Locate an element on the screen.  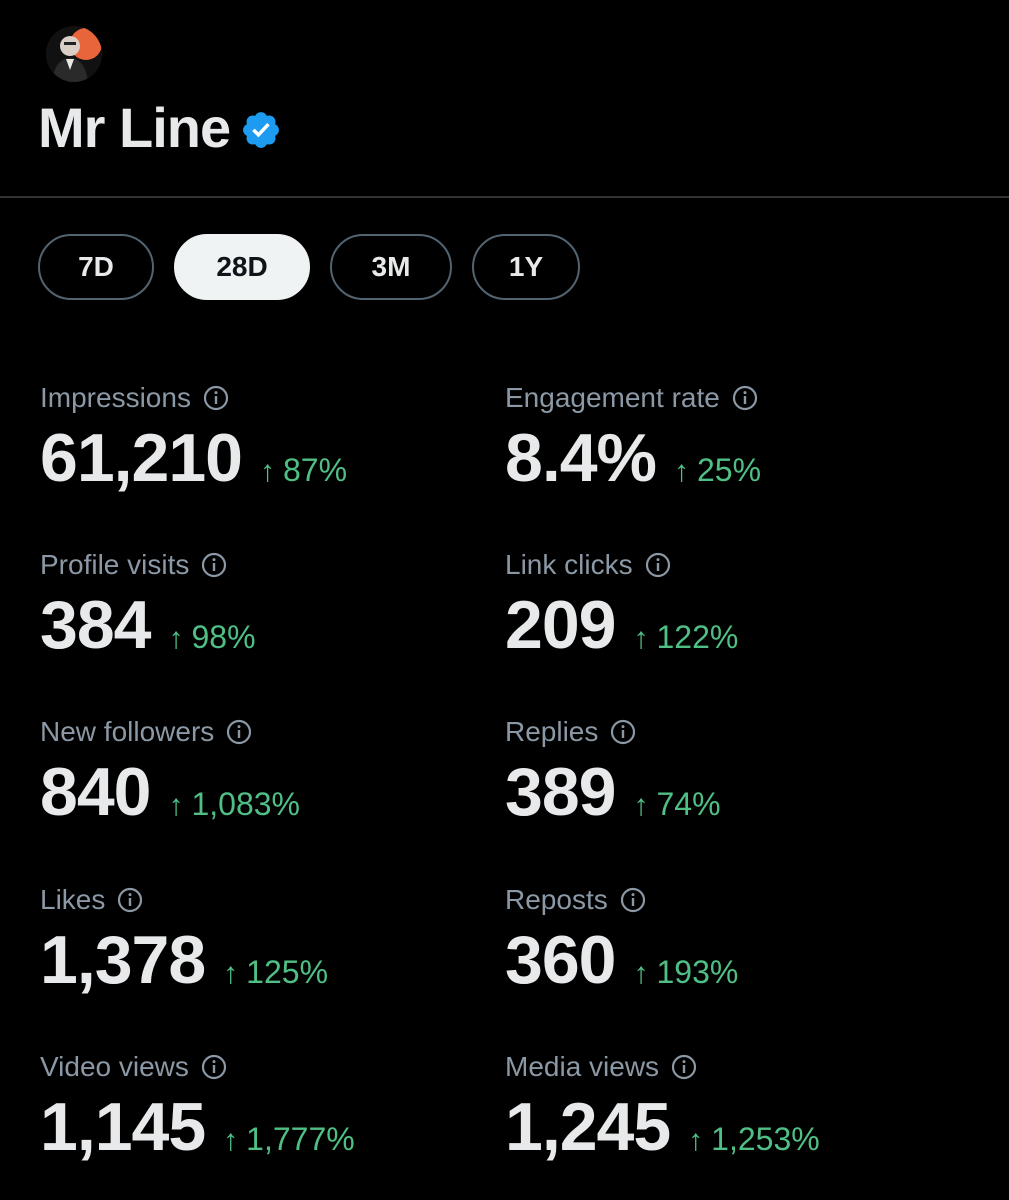
header-divider is located at coordinates (504, 197).